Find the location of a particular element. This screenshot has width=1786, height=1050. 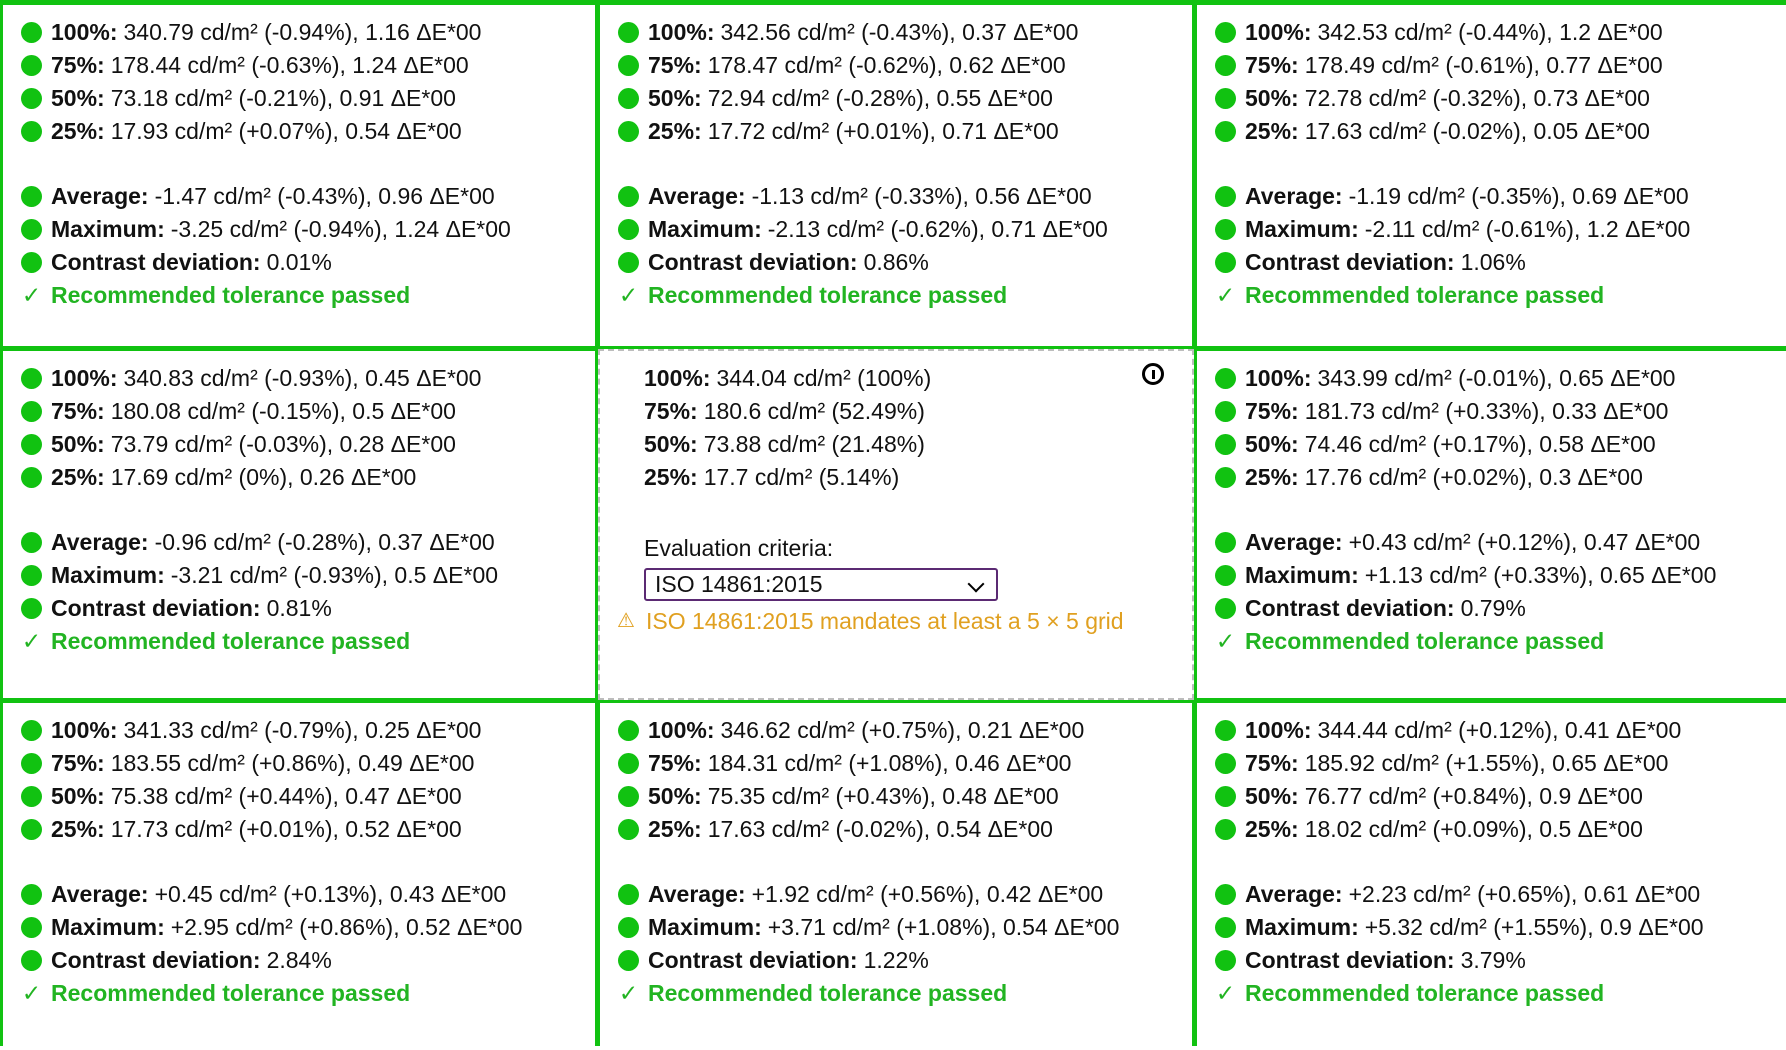

measurement-line: 75%: 178.47 cd/m² (-0.62%), 0.62 ΔE*00 is located at coordinates (905, 65).